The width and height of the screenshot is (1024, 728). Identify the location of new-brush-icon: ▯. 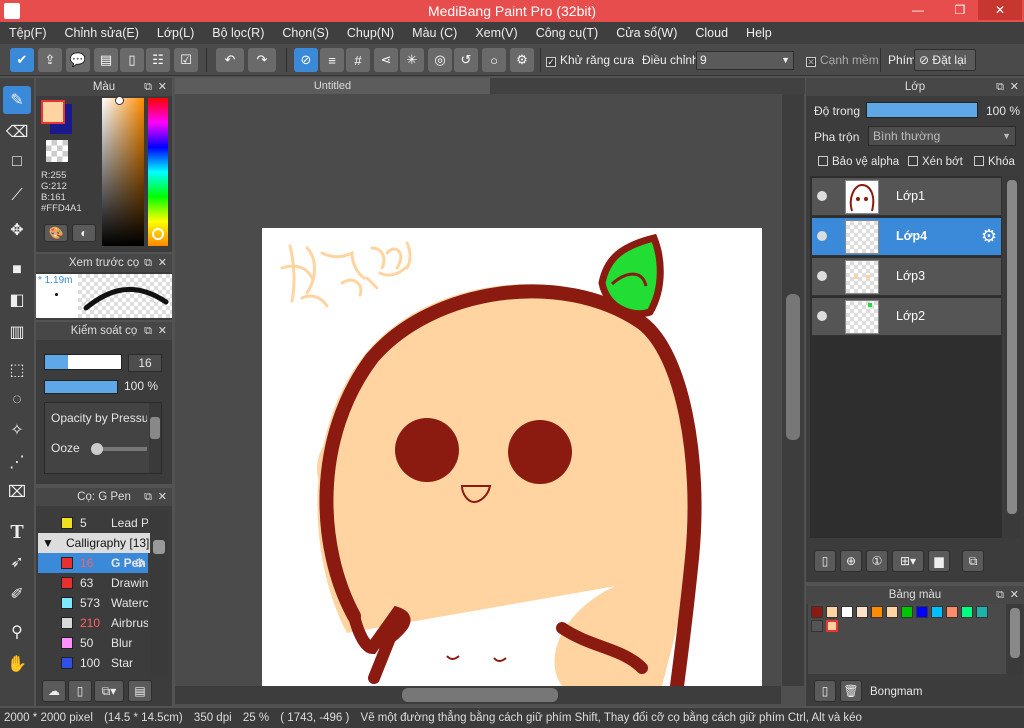
(80, 691).